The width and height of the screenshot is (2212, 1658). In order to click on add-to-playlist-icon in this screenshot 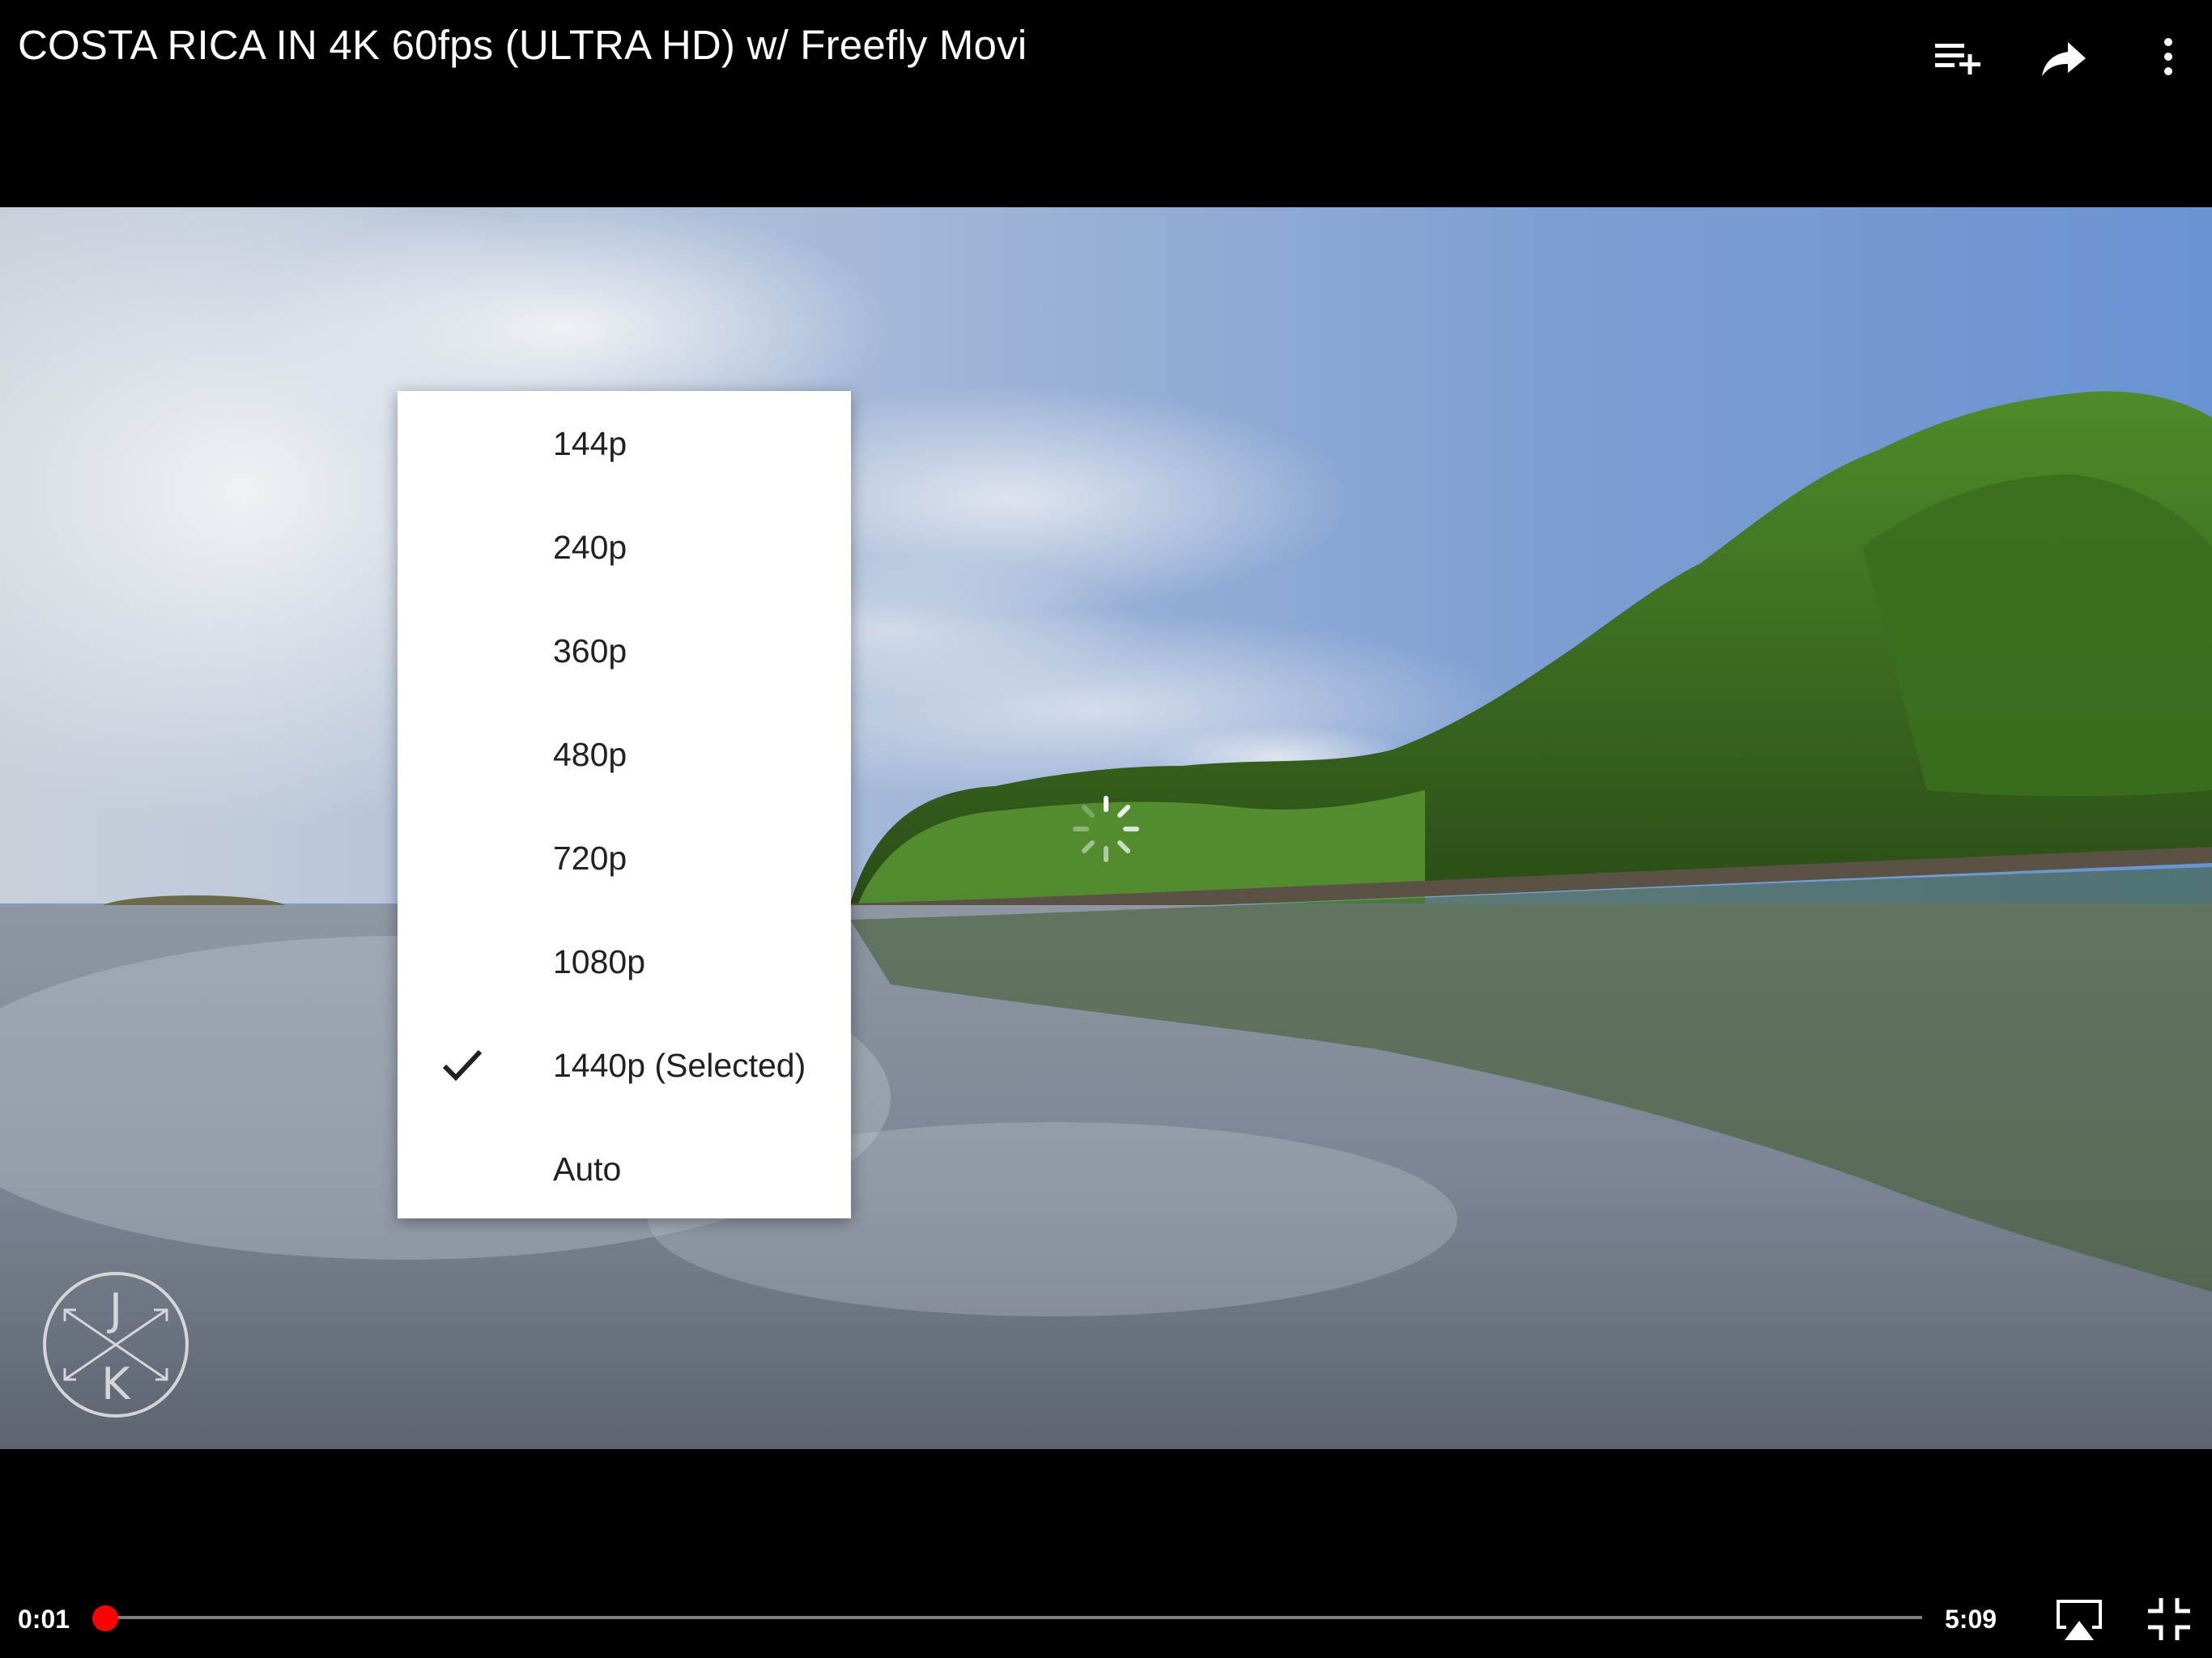, I will do `click(1960, 58)`.